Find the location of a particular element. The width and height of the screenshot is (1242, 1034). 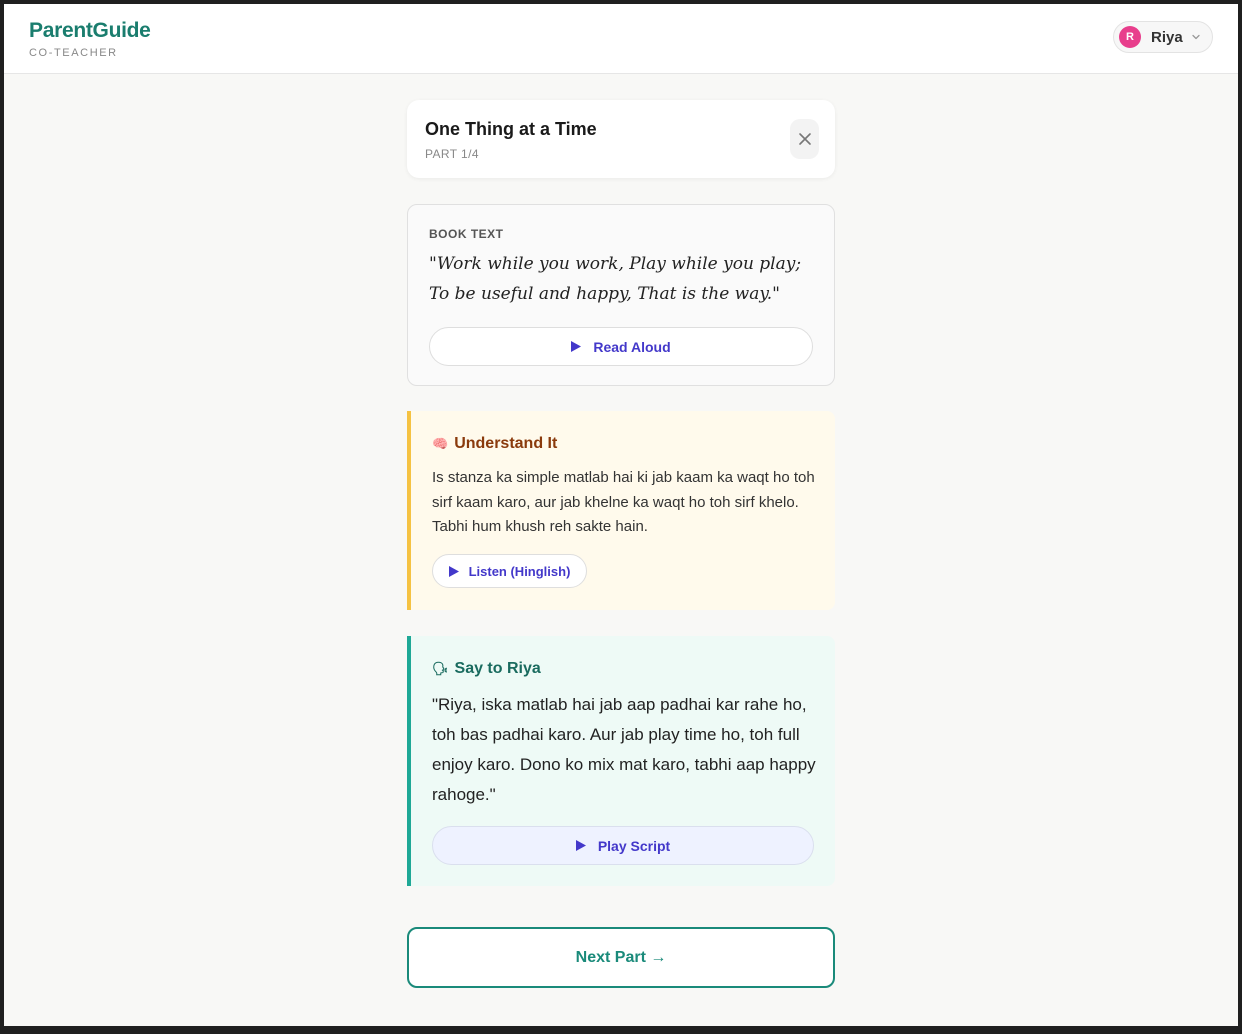

read-aloud-button: Read Aloud is located at coordinates (621, 346).